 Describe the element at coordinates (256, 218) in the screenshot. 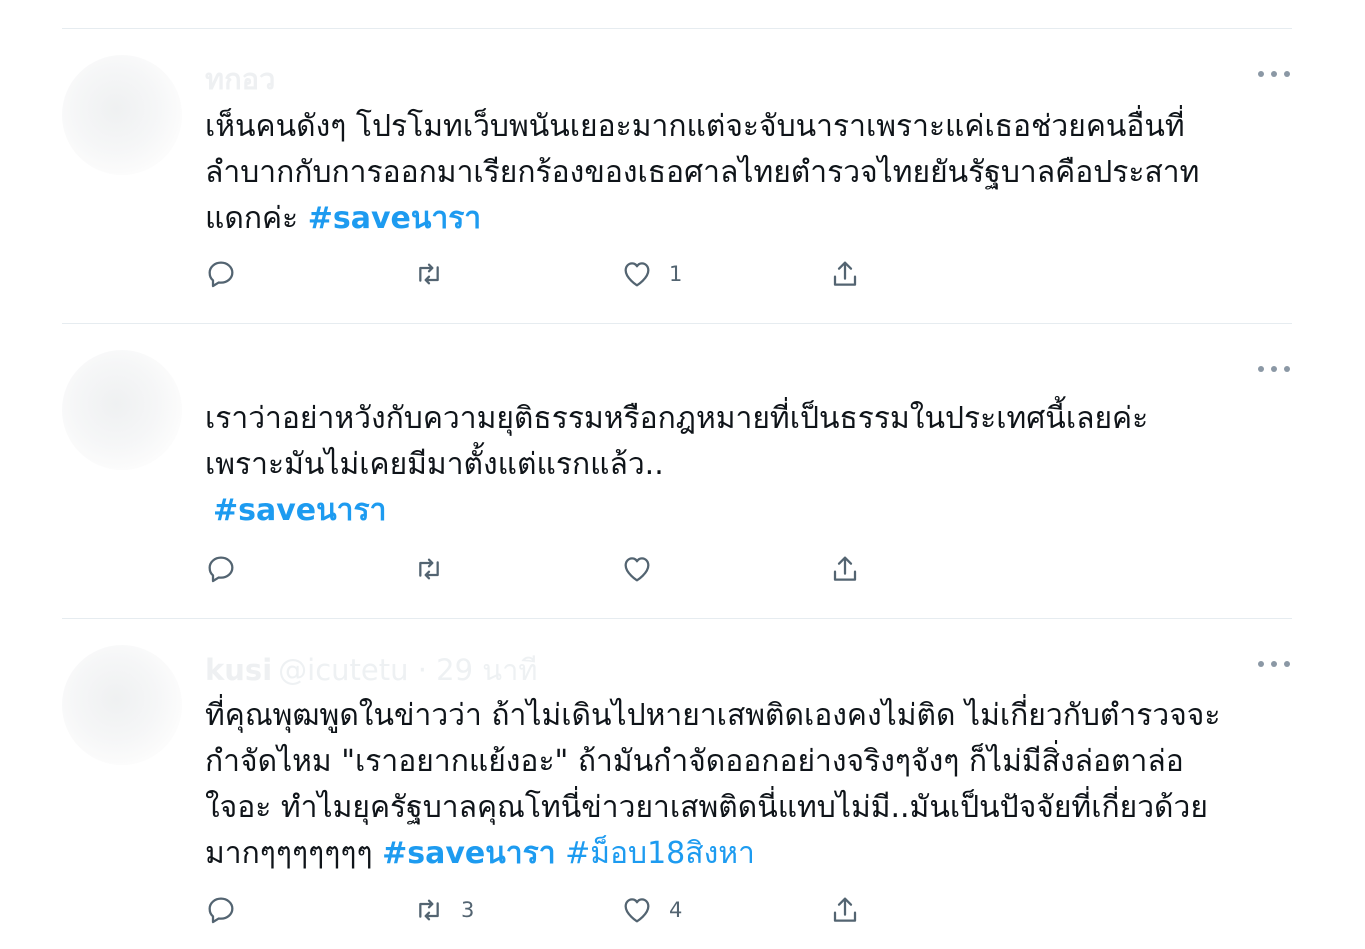

I see `text-segment: แดกค่ะ` at that location.